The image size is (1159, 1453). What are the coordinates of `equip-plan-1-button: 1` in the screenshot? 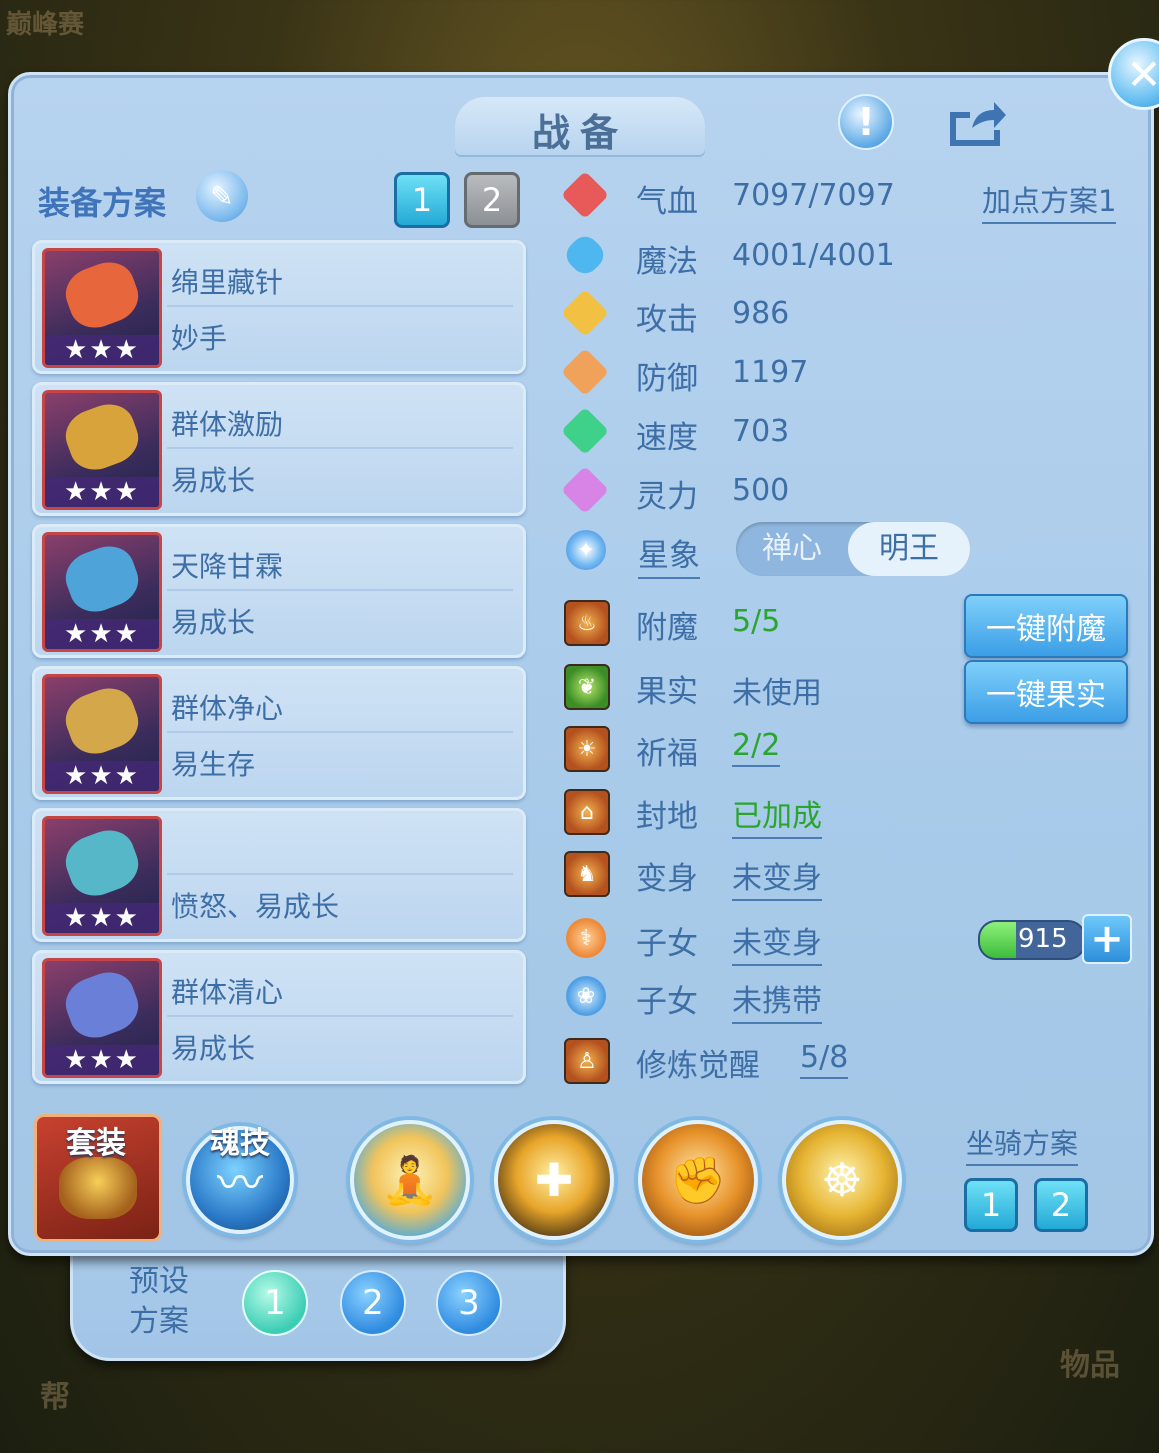 It's located at (422, 200).